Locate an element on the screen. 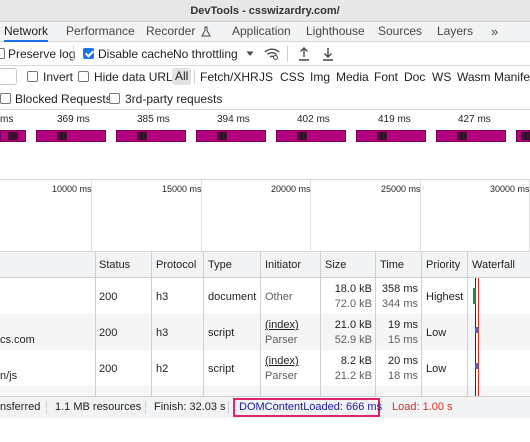 The image size is (530, 442). column-header-time: Time is located at coordinates (392, 265).